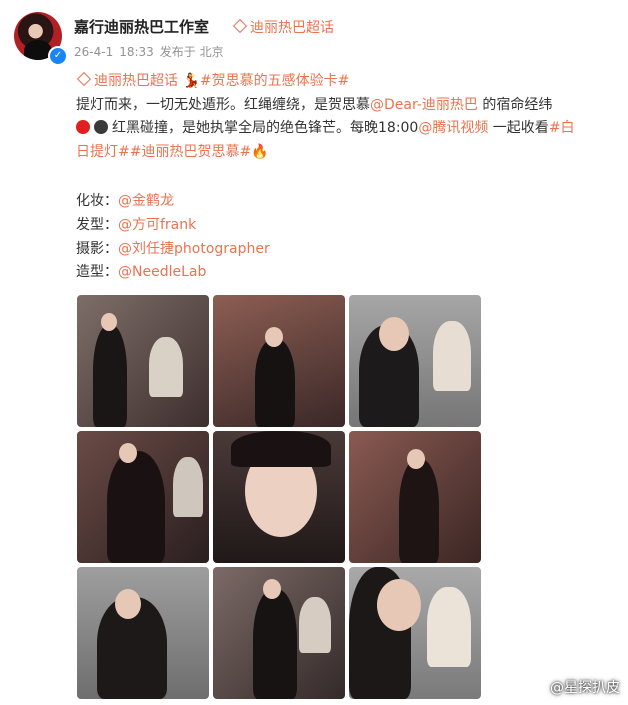 The height and width of the screenshot is (705, 628). Describe the element at coordinates (292, 28) in the screenshot. I see `super-topic-label: 迪丽热巴超话` at that location.